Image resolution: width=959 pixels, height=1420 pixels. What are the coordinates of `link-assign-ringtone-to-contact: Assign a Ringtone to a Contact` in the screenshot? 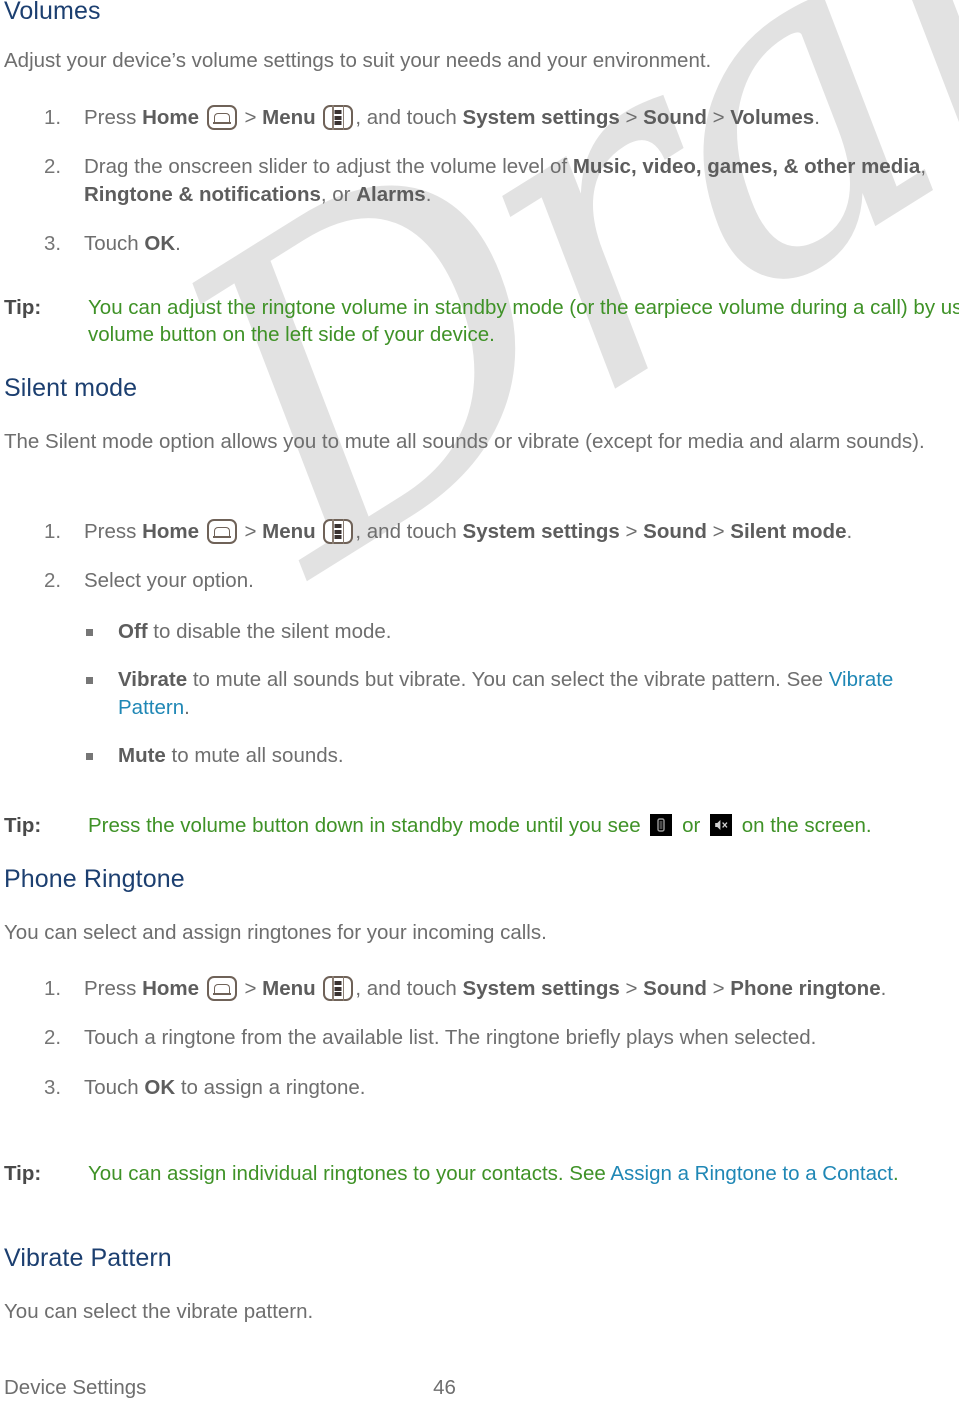 It's located at (751, 1173).